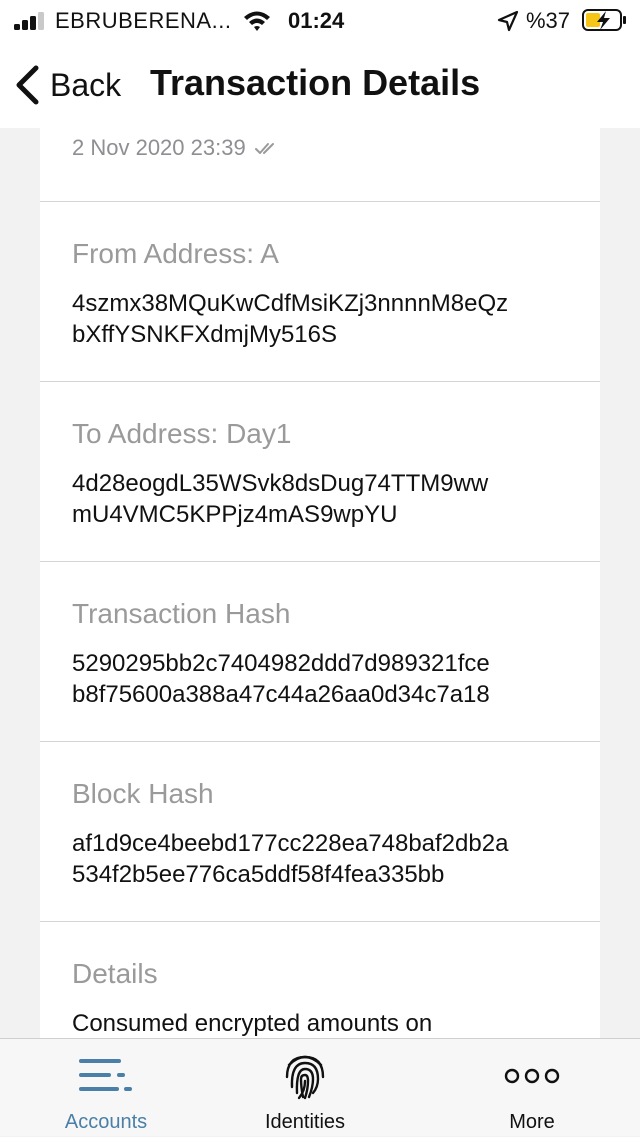  Describe the element at coordinates (143, 793) in the screenshot. I see `block-hash-label: Block Hash` at that location.